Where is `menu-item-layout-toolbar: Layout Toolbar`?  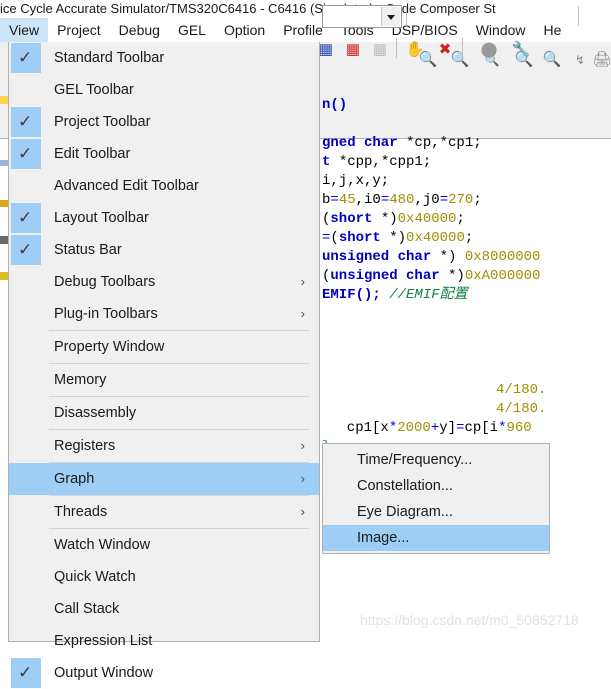 menu-item-layout-toolbar: Layout Toolbar is located at coordinates (164, 218).